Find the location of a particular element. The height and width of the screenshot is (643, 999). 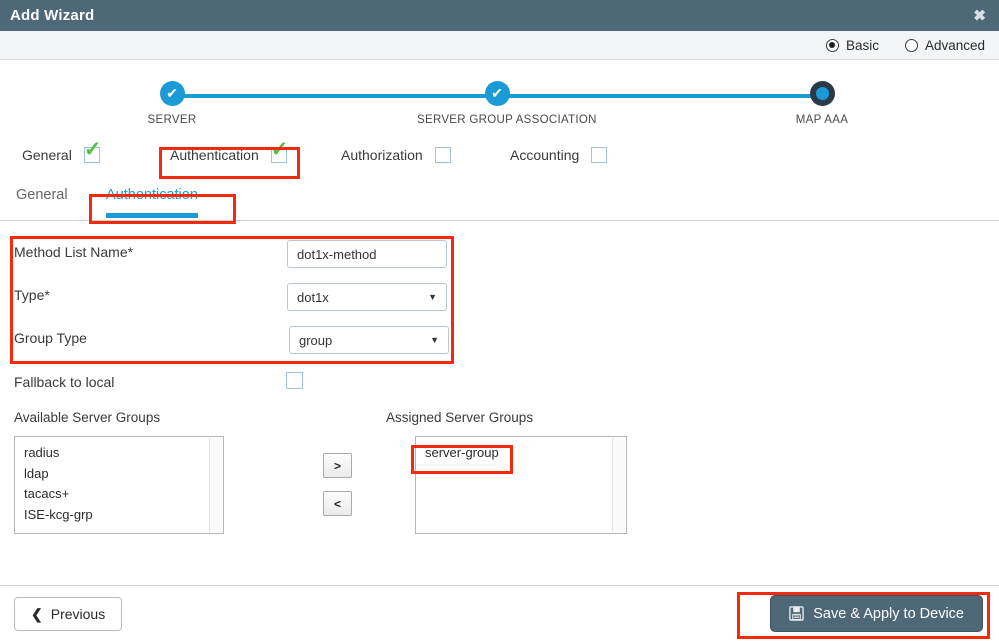

list-item: radius is located at coordinates (123, 453).